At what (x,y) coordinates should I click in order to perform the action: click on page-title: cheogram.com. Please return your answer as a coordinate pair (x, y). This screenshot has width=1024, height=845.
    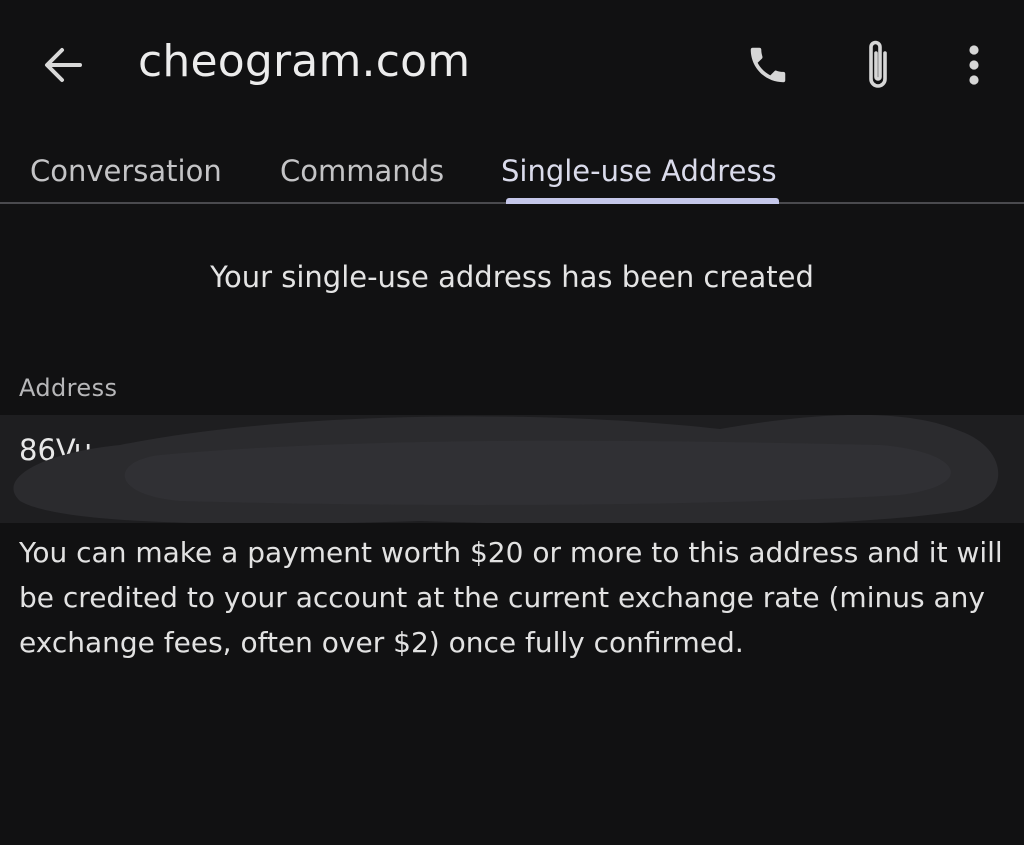
    Looking at the image, I should click on (304, 61).